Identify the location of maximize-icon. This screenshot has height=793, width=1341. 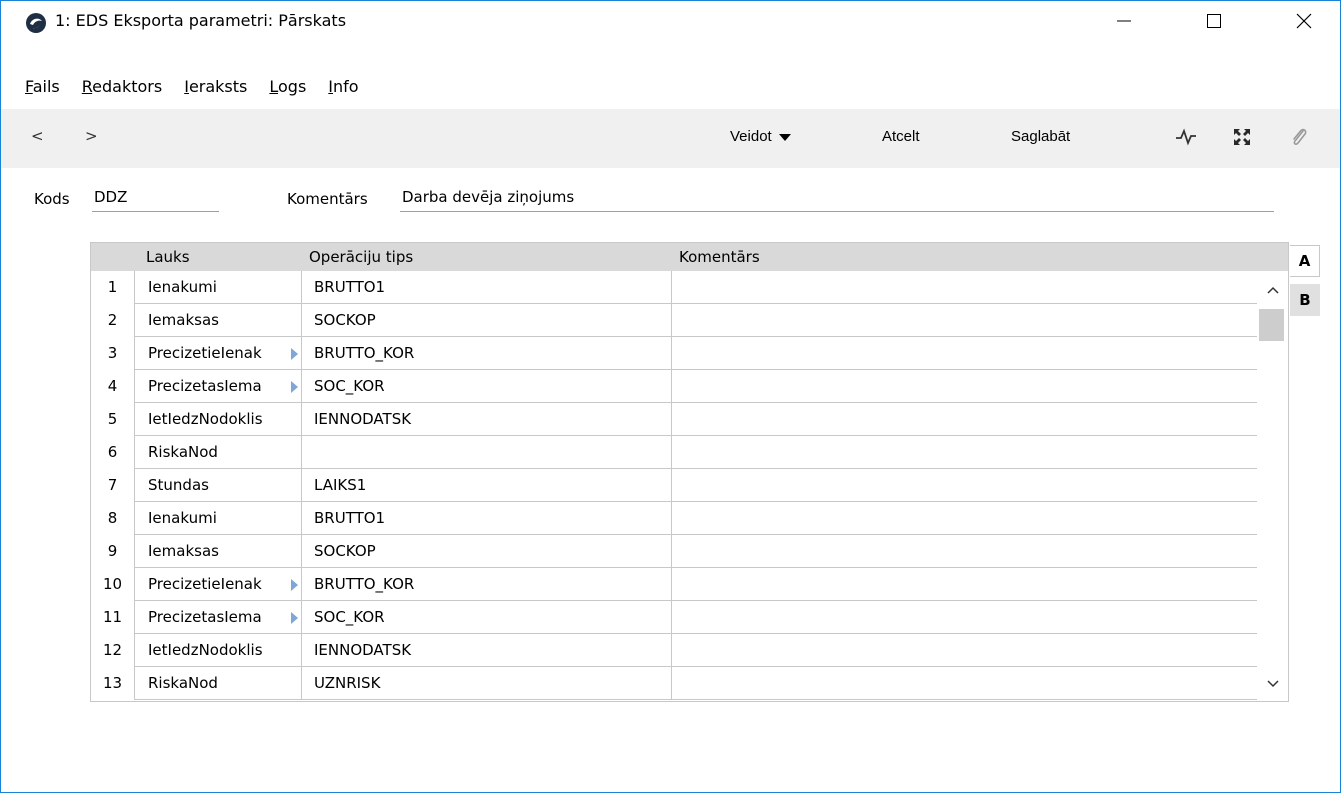
(1214, 23).